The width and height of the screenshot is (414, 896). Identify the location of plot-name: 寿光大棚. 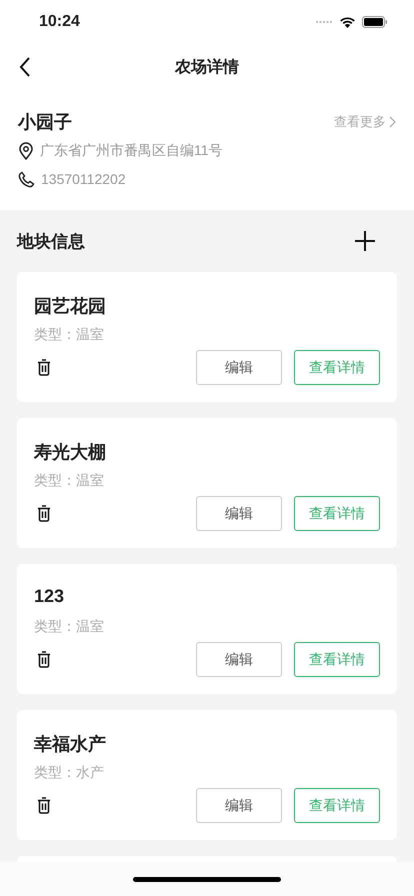
(70, 452).